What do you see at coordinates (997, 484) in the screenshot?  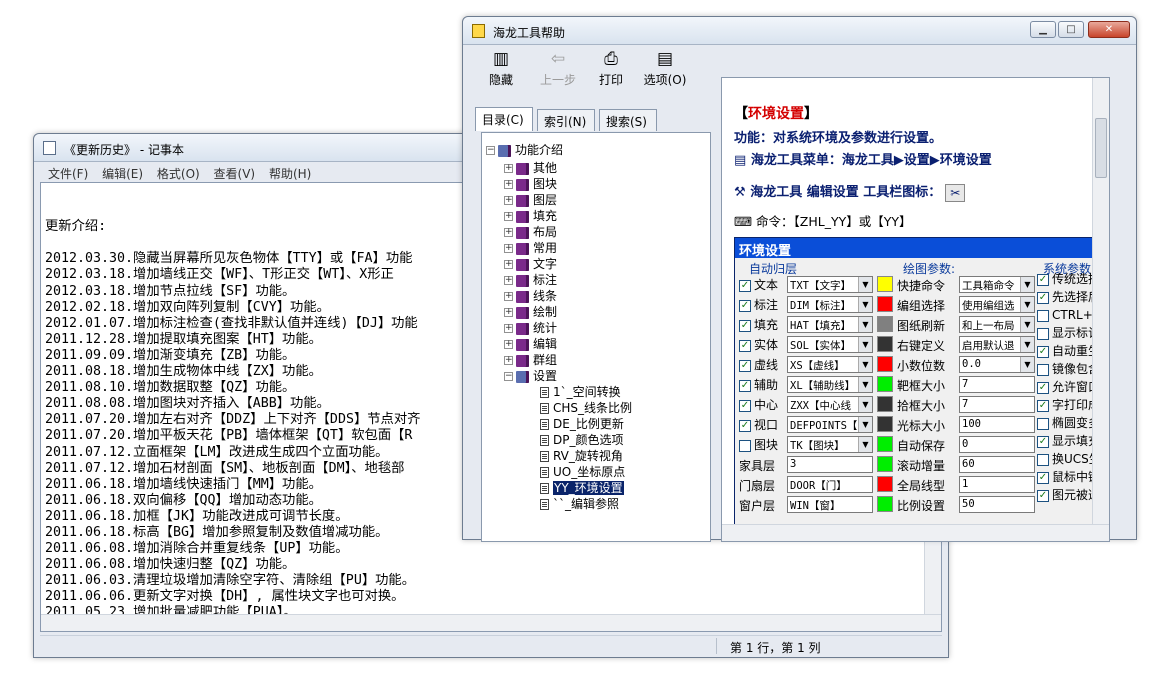 I see `param-field: 1` at bounding box center [997, 484].